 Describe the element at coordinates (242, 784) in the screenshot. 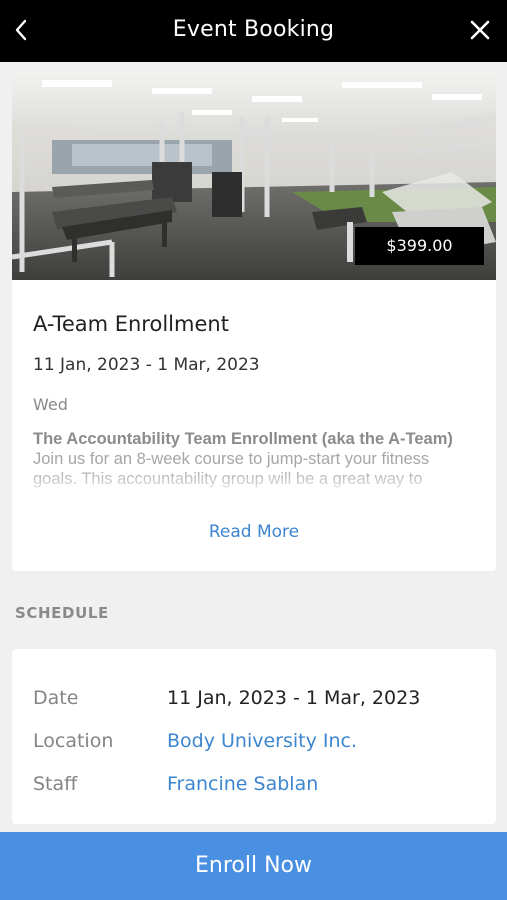

I see `staff-link: Francine Sablan` at that location.